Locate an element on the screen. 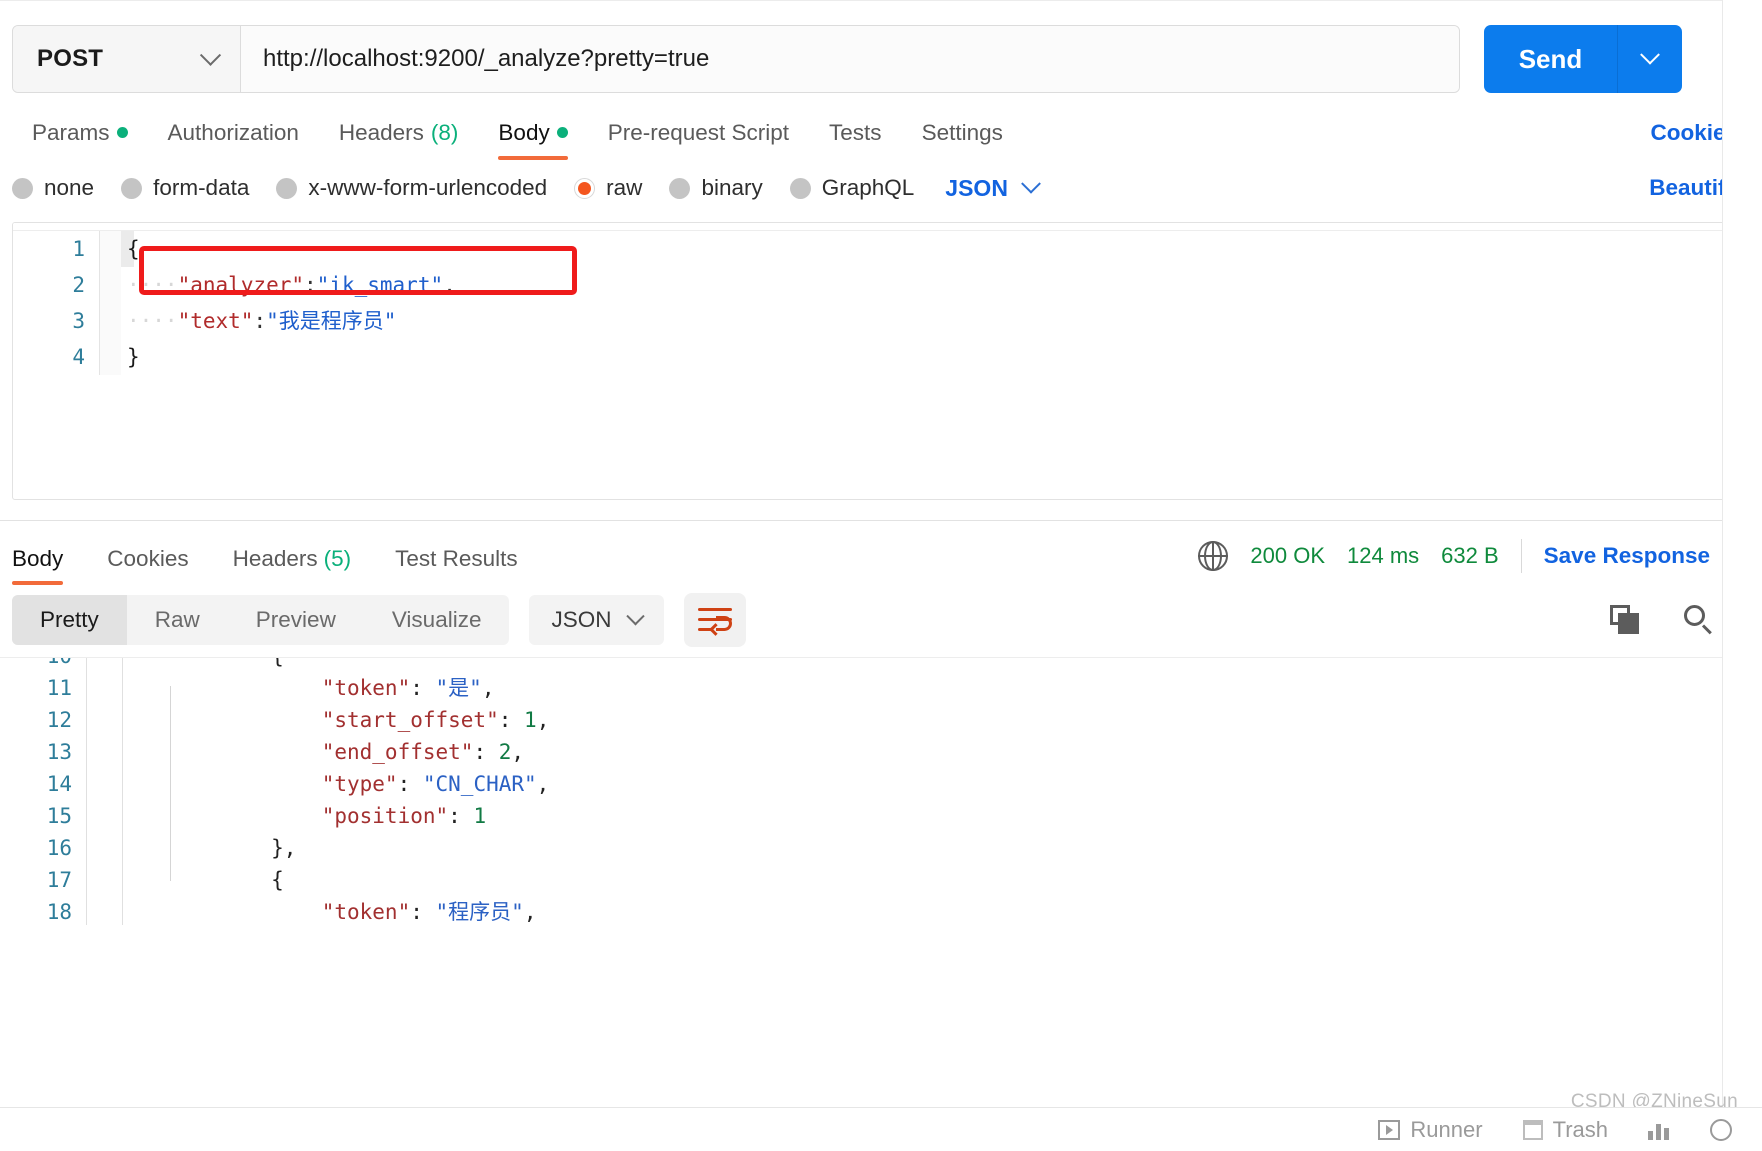 The image size is (1762, 1151). tab-params: Params is located at coordinates (80, 140).